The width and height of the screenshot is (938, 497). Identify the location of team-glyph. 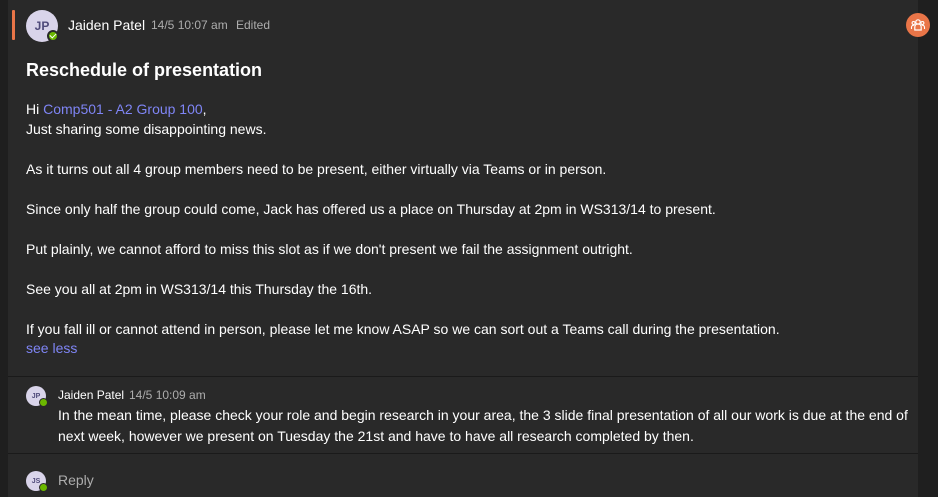
(918, 25).